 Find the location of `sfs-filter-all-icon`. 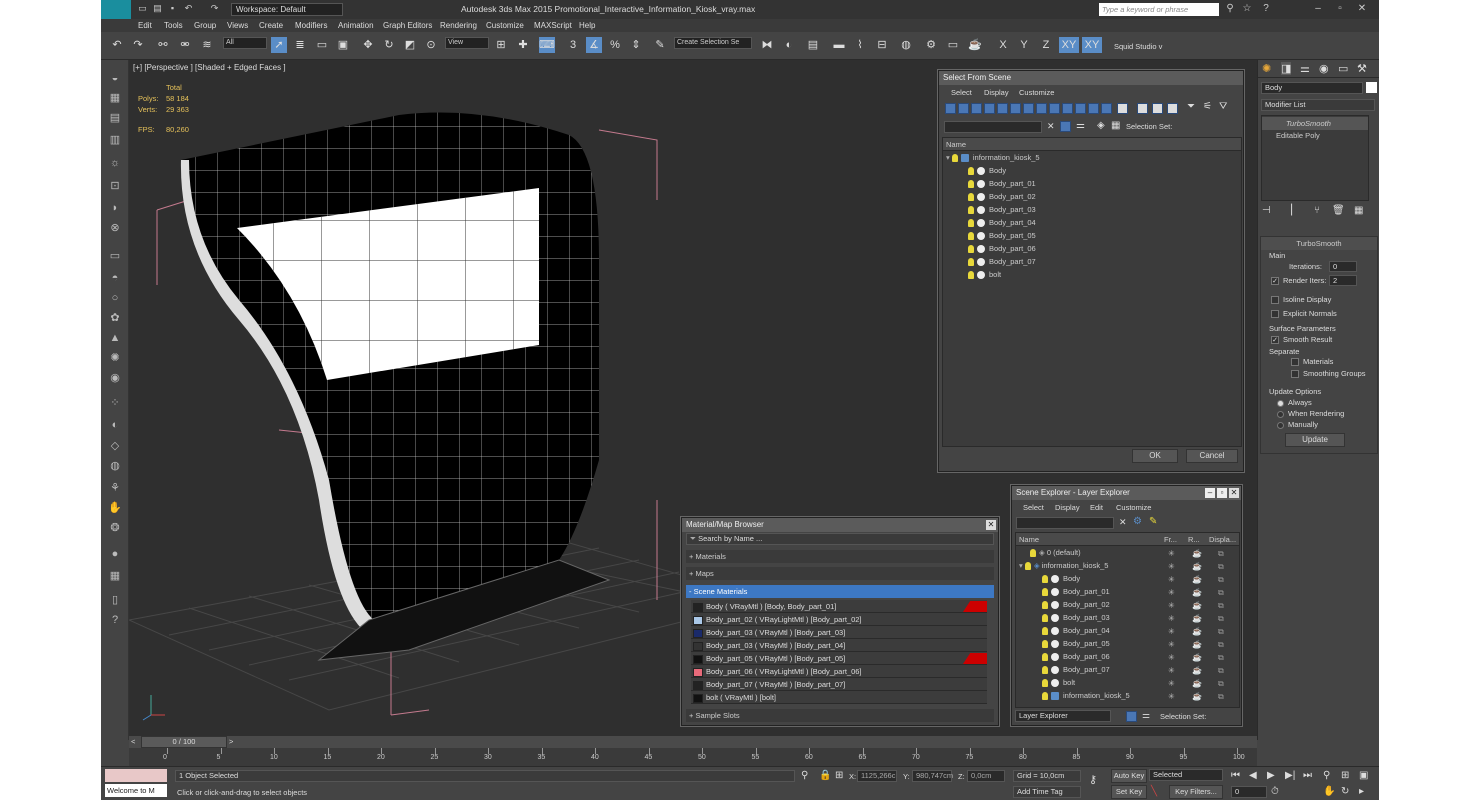

sfs-filter-all-icon is located at coordinates (1106, 108).